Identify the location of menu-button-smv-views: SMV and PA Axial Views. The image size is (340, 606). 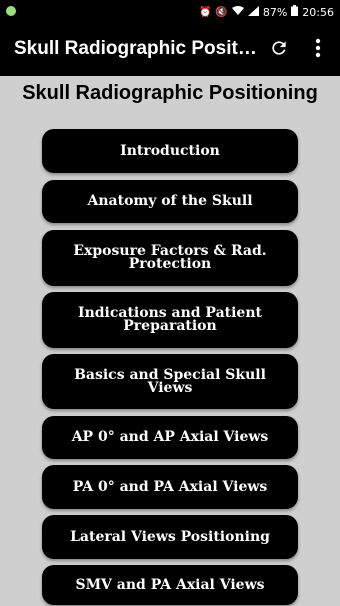
(170, 585).